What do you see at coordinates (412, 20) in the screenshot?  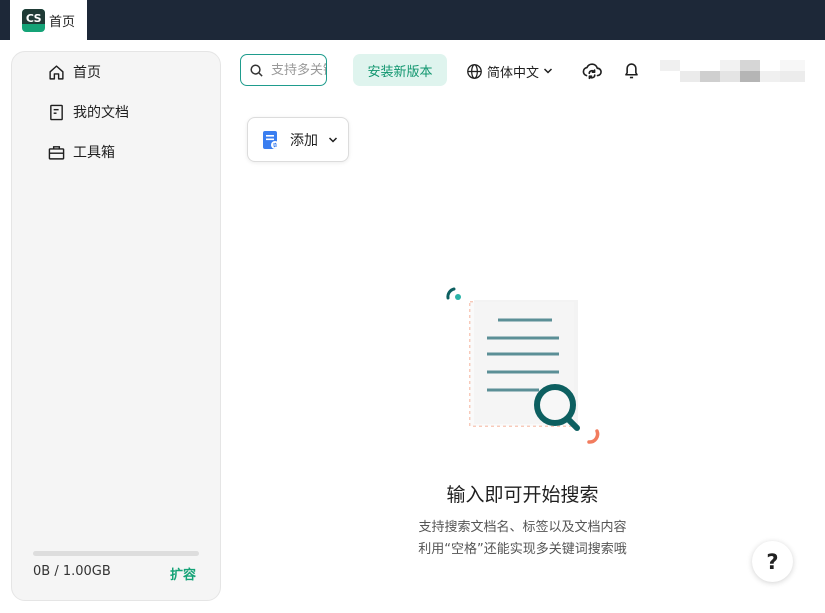 I see `window-tab-bar: CS 首页` at bounding box center [412, 20].